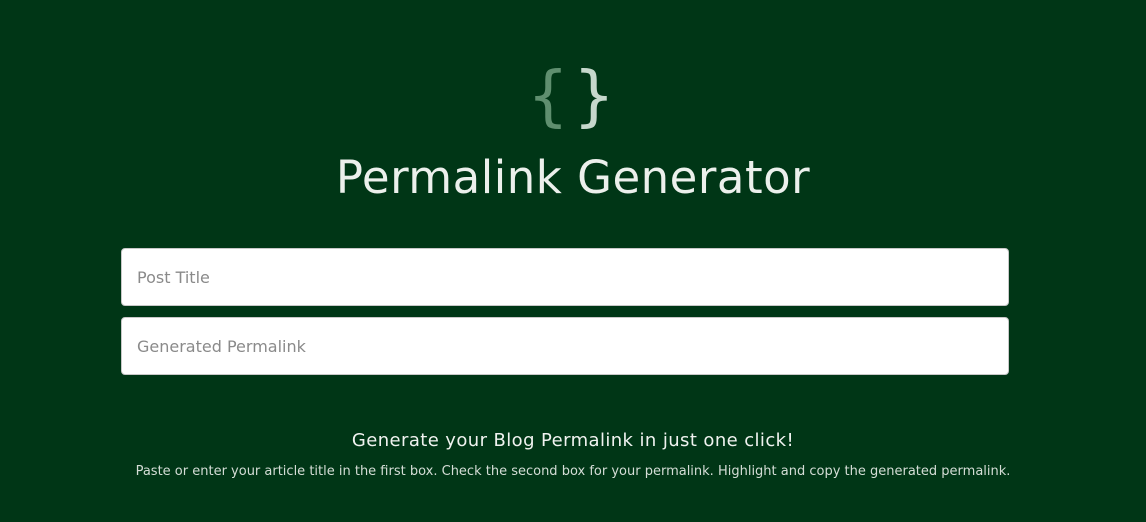 Image resolution: width=1146 pixels, height=522 pixels. Describe the element at coordinates (573, 177) in the screenshot. I see `page-title: Permalink Generator` at that location.